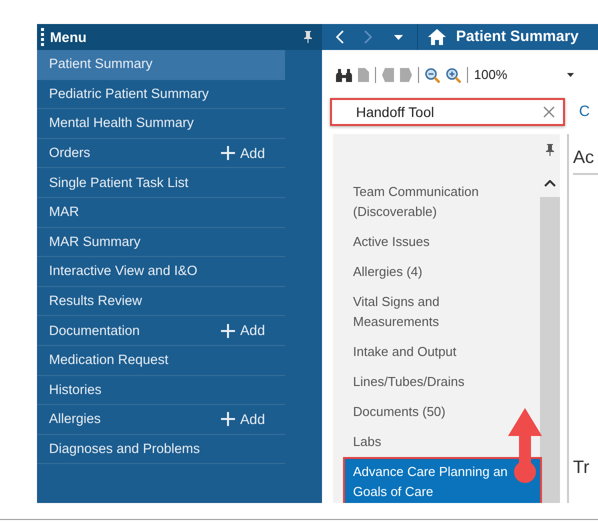  Describe the element at coordinates (161, 95) in the screenshot. I see `menu-item: Pediatric Patient Summary` at that location.